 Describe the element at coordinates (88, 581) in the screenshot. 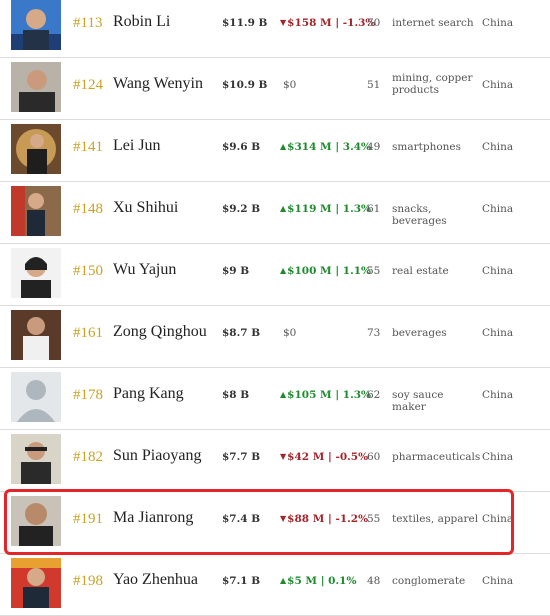

I see `rank: #198` at that location.